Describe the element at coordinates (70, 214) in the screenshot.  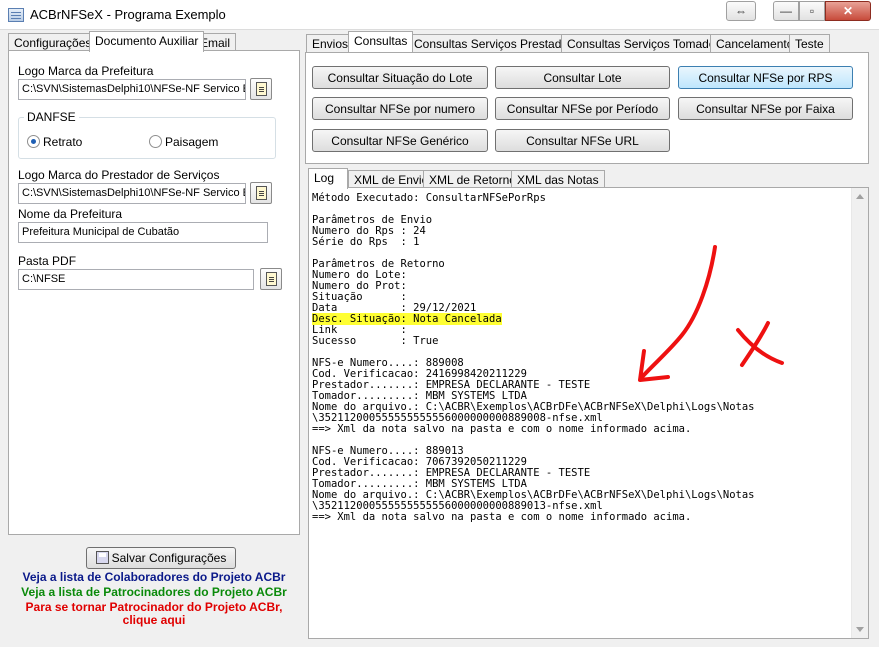
I see `nome-prefeitura-label: Nome da Prefeitura` at that location.